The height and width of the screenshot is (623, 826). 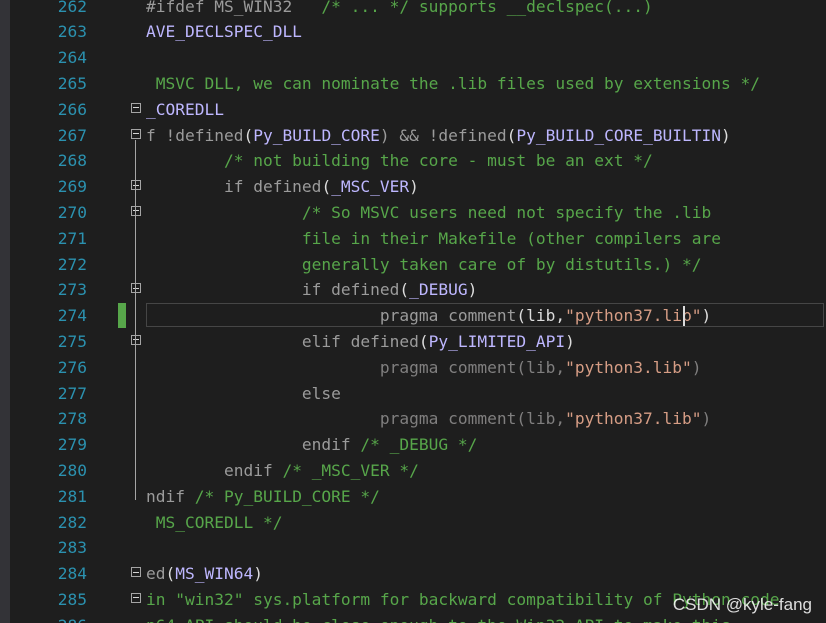 What do you see at coordinates (122, 316) in the screenshot?
I see `change-marker` at bounding box center [122, 316].